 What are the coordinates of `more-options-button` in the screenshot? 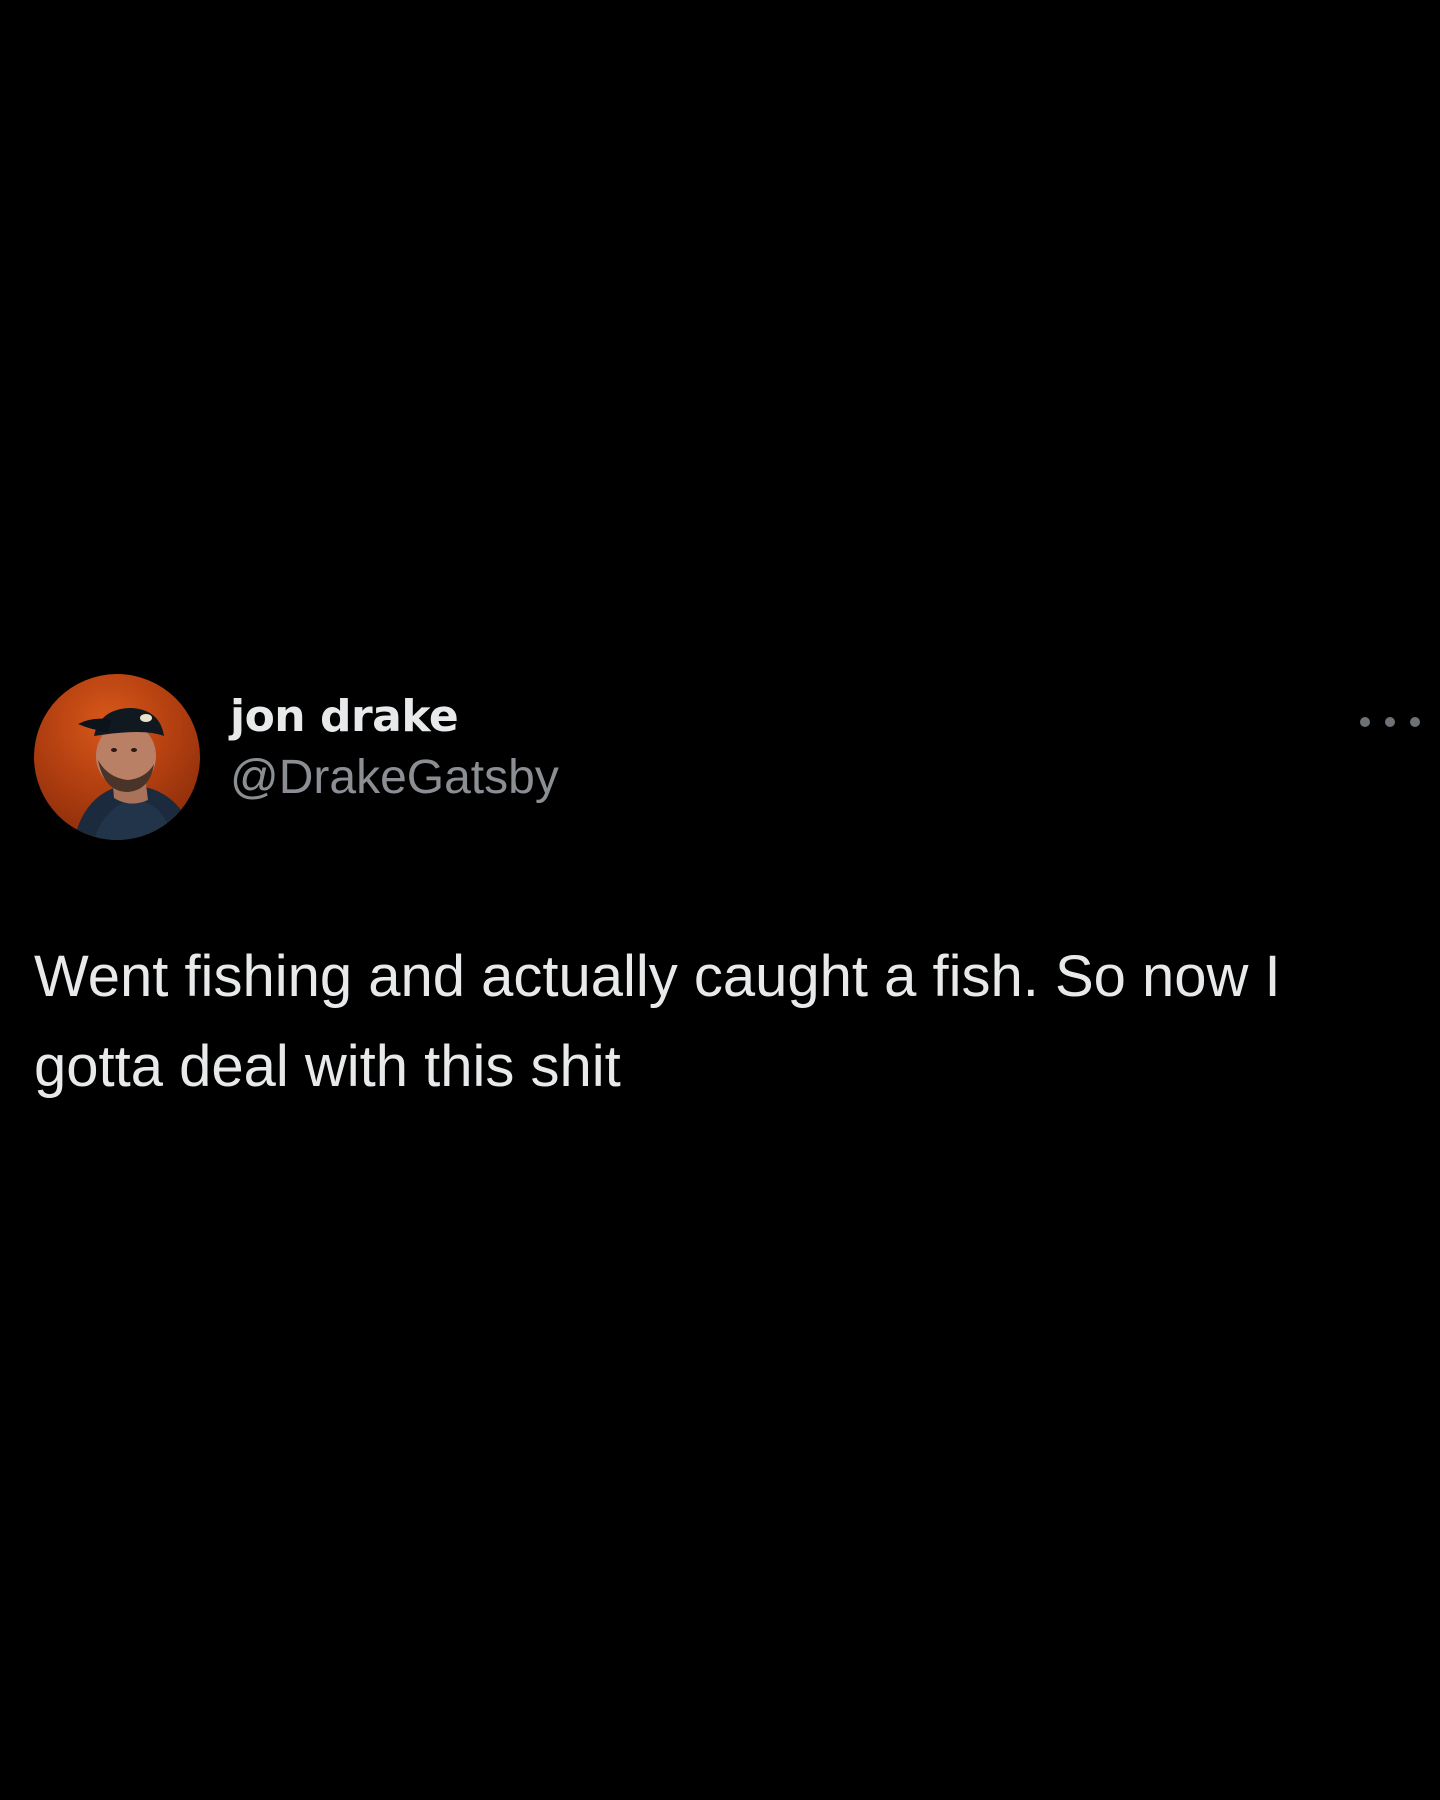 It's located at (1390, 722).